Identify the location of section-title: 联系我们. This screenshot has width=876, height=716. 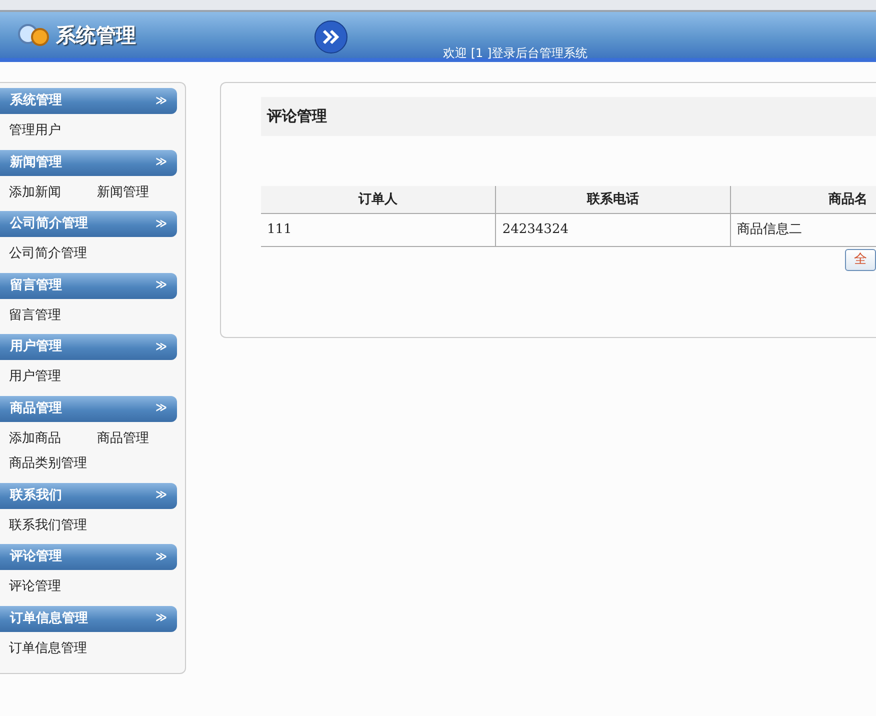
(36, 495).